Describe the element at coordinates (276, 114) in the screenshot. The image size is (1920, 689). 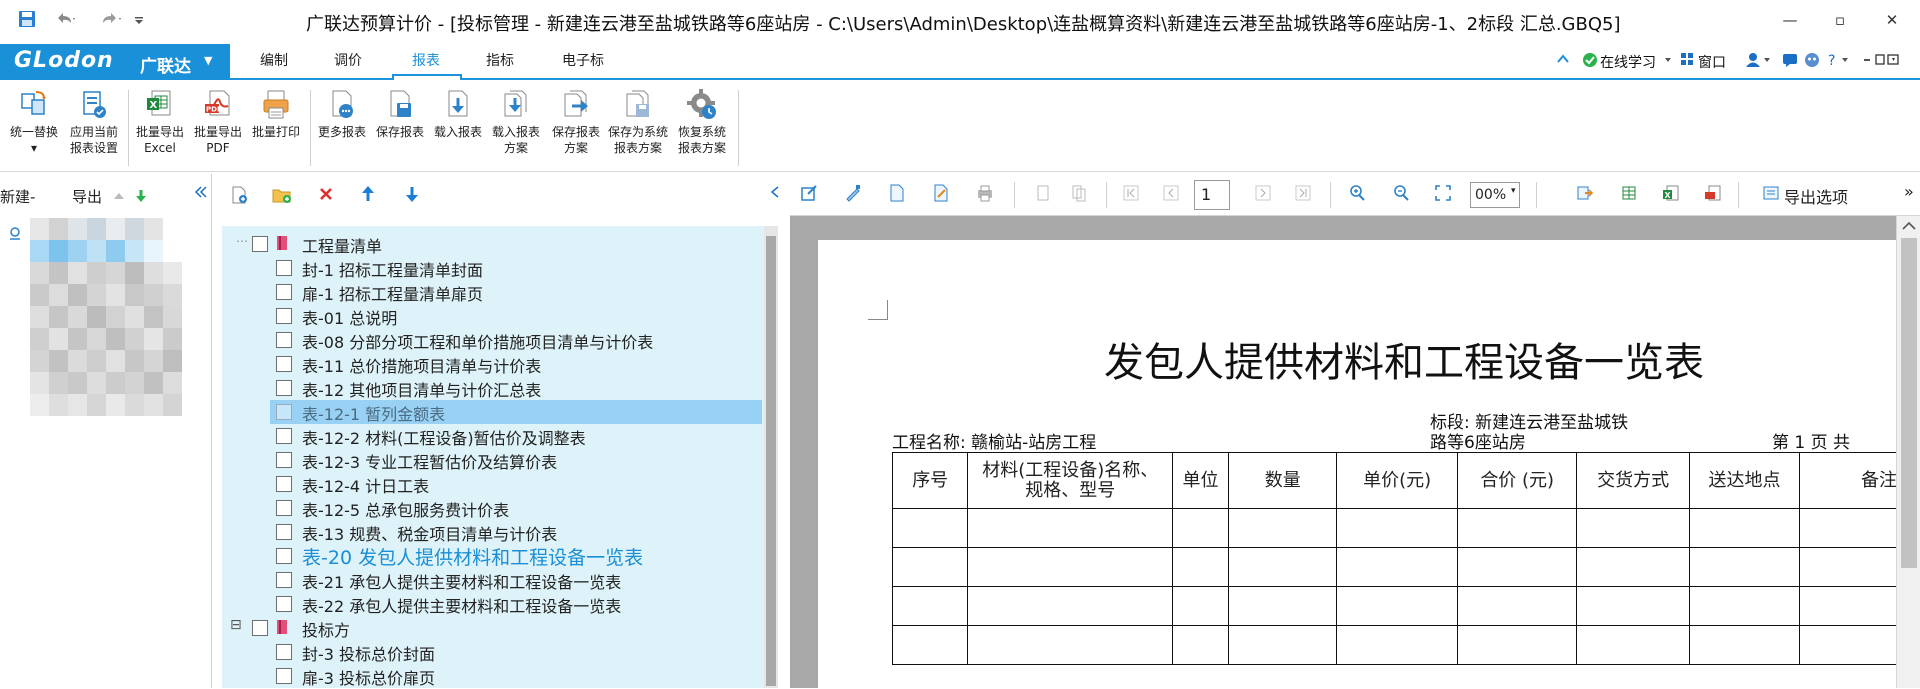
I see `batch-print-button: 批量打印` at that location.